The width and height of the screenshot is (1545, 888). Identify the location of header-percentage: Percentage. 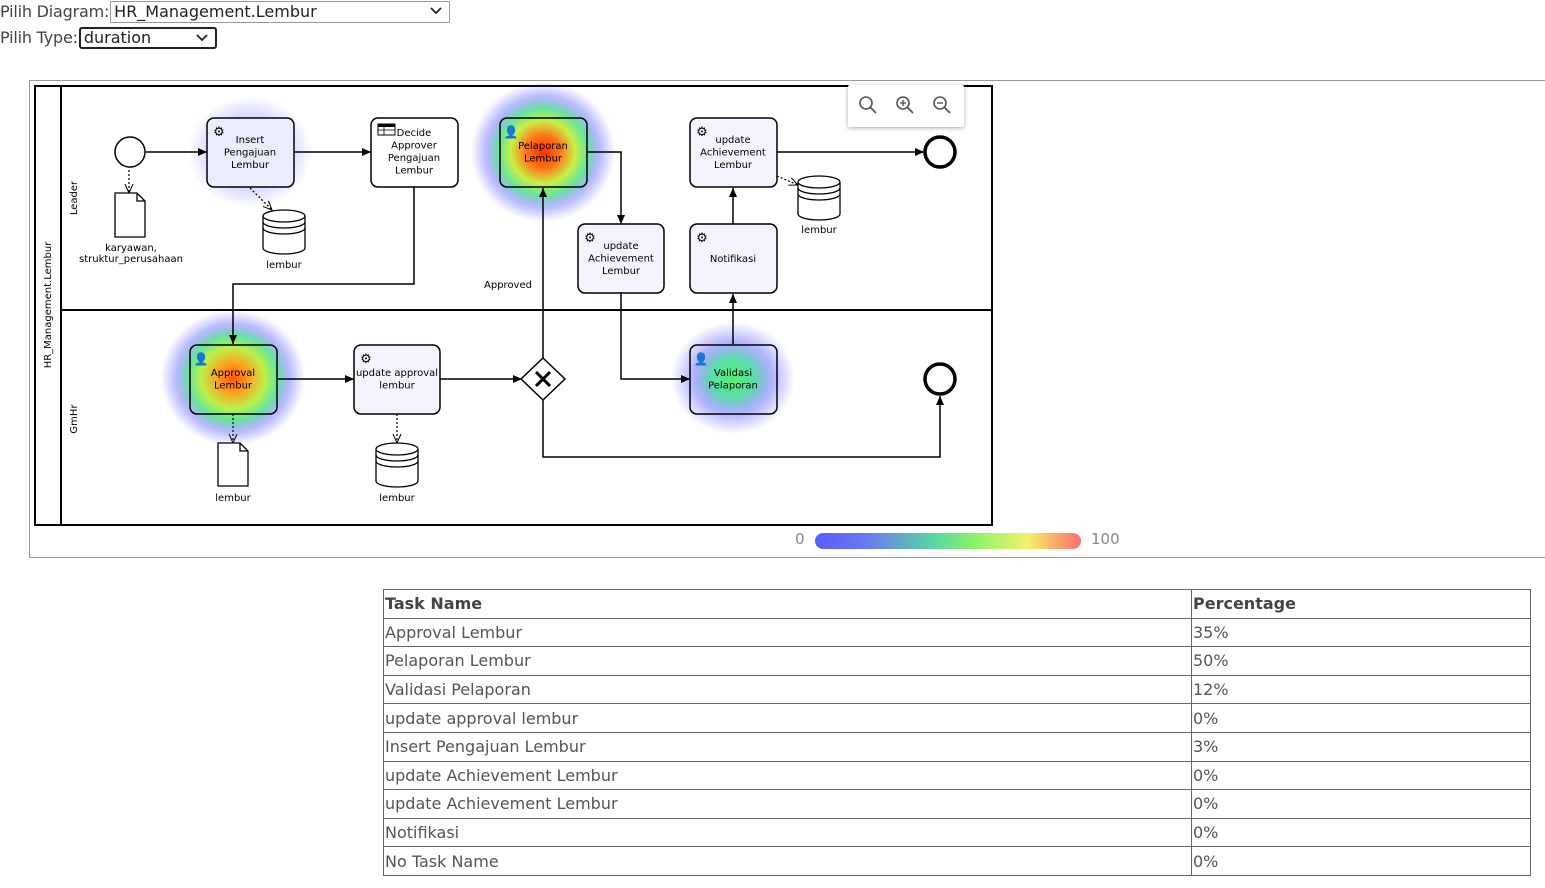
(1361, 604).